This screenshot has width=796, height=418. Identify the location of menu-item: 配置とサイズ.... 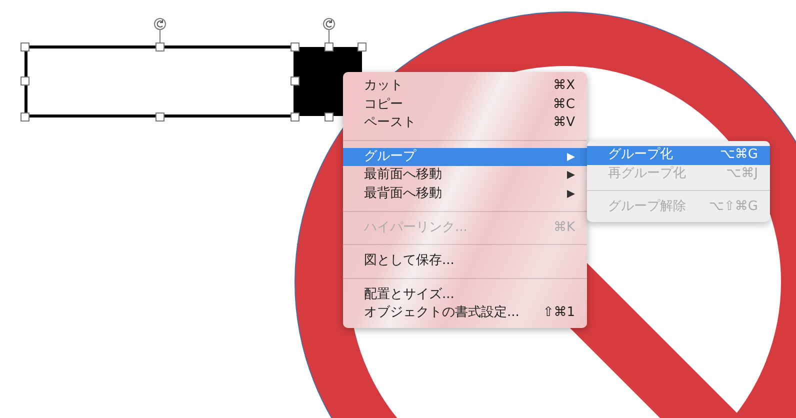
(465, 295).